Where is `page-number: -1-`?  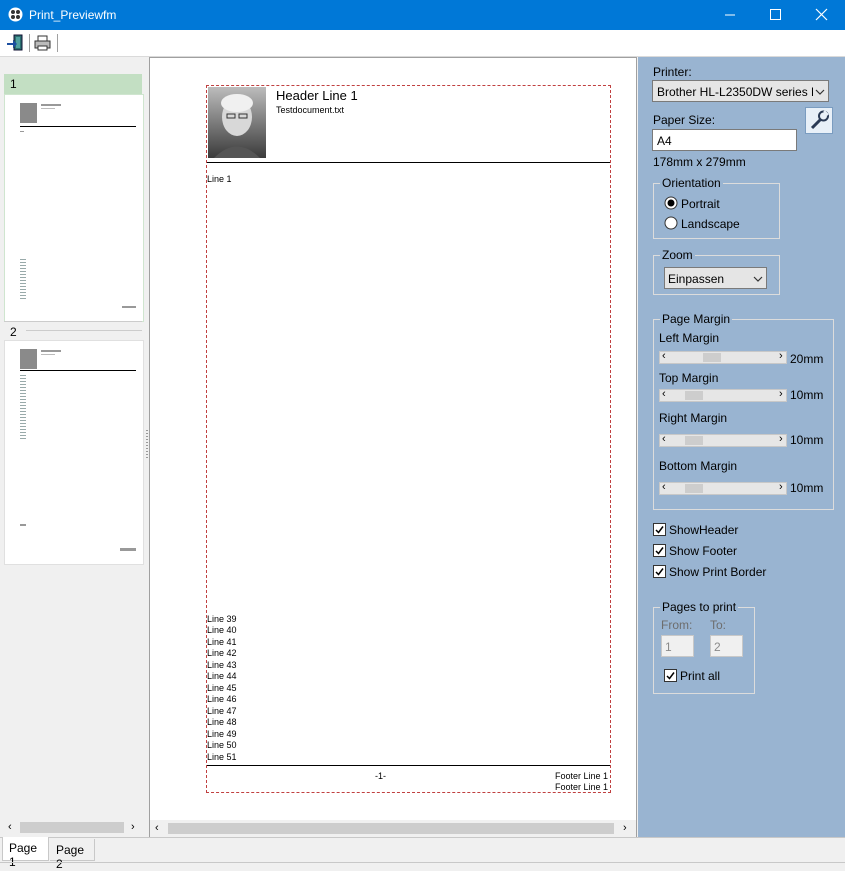 page-number: -1- is located at coordinates (380, 776).